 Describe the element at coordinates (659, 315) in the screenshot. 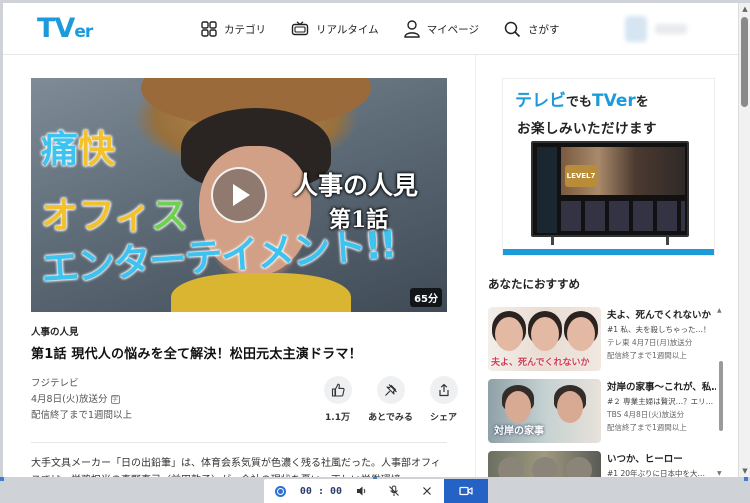

I see `recommend-title: 夫よ、死んでくれないか` at that location.